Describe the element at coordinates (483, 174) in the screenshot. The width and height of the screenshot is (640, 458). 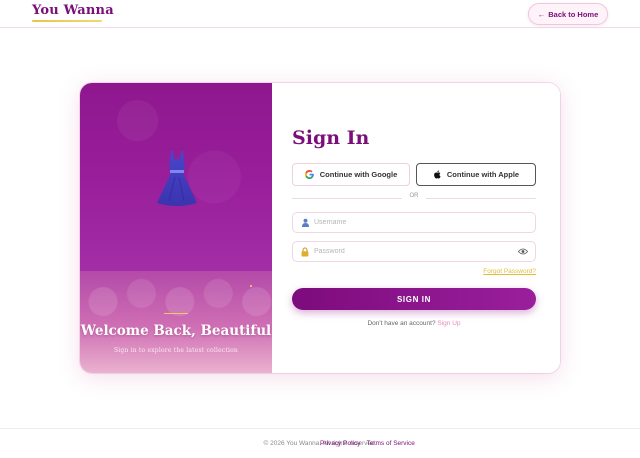
I see `apple-button-label: Continue with Apple` at that location.